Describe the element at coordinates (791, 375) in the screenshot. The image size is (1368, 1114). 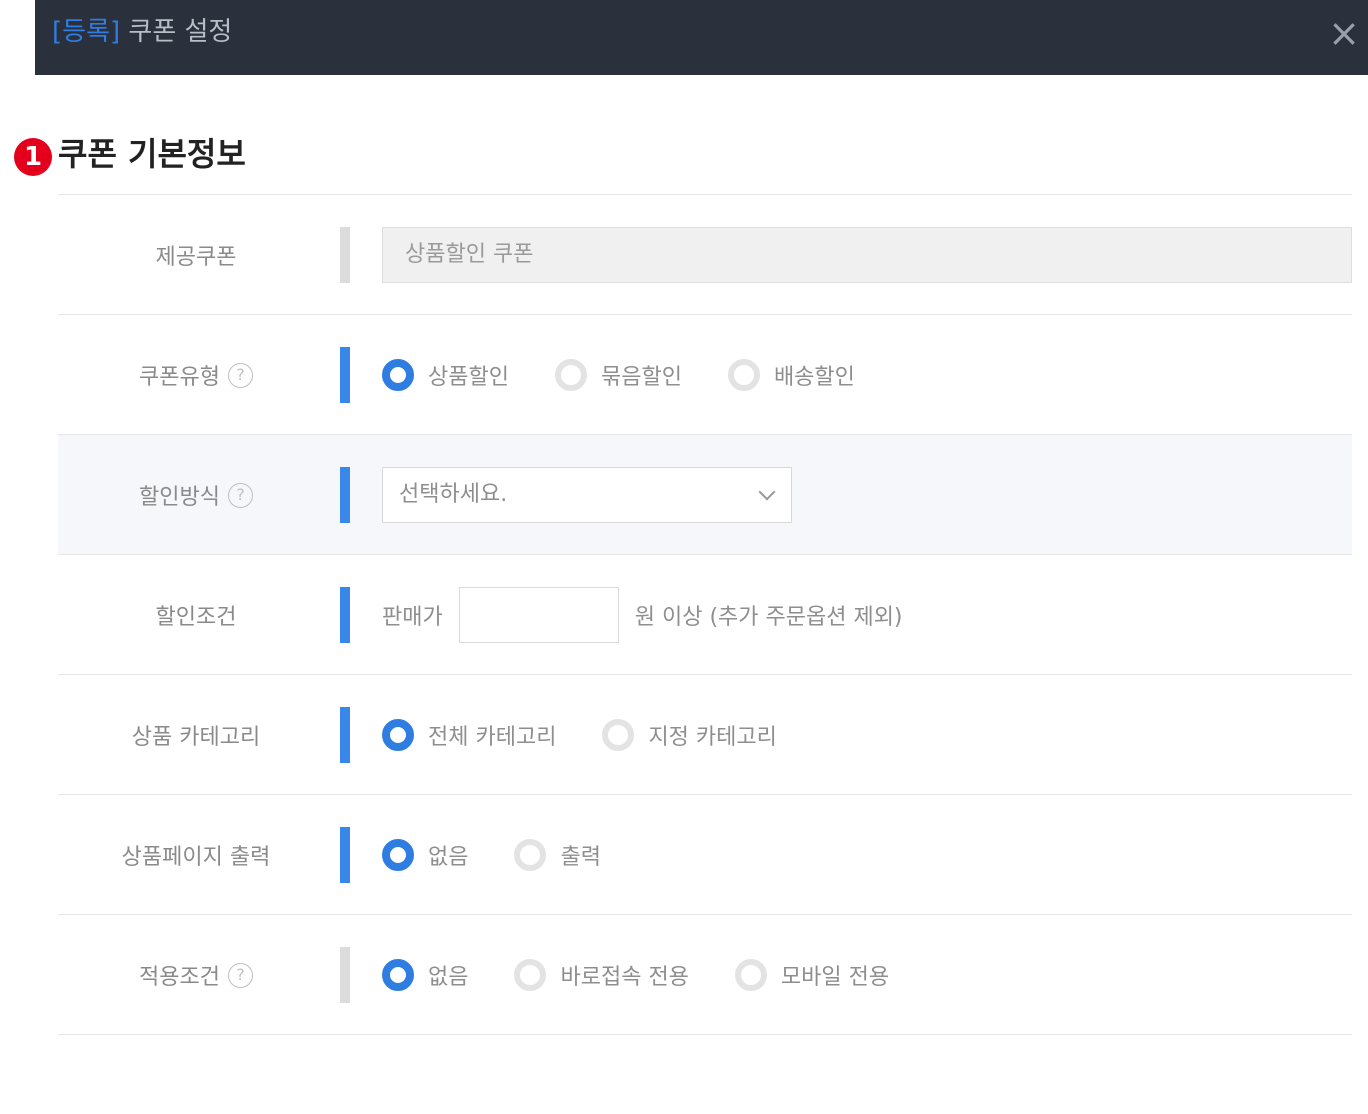
I see `radio-shipping-discount: 배송할인` at that location.